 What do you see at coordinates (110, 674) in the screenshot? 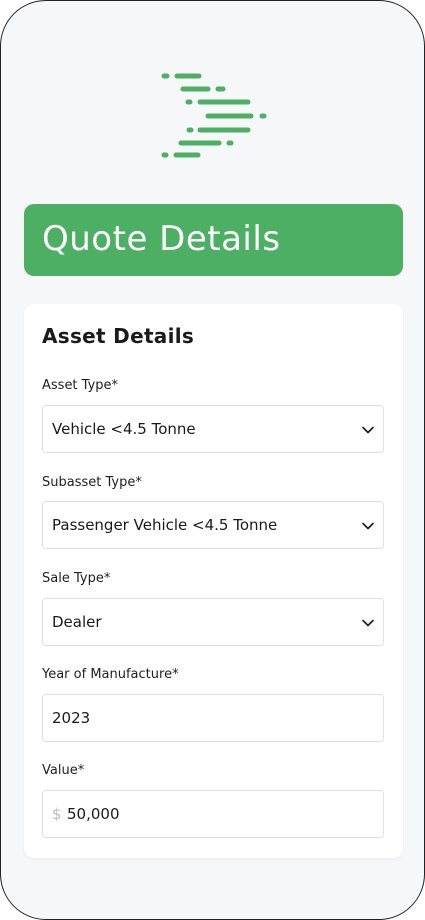
I see `year-of-manufacture-label: Year of Manufacture*` at bounding box center [110, 674].